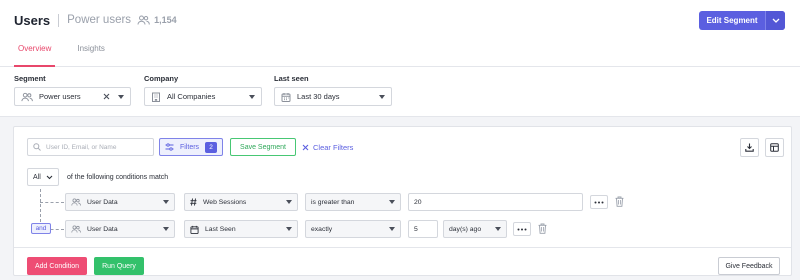  I want to click on condition-unit-value: day(s) ago, so click(465, 229).